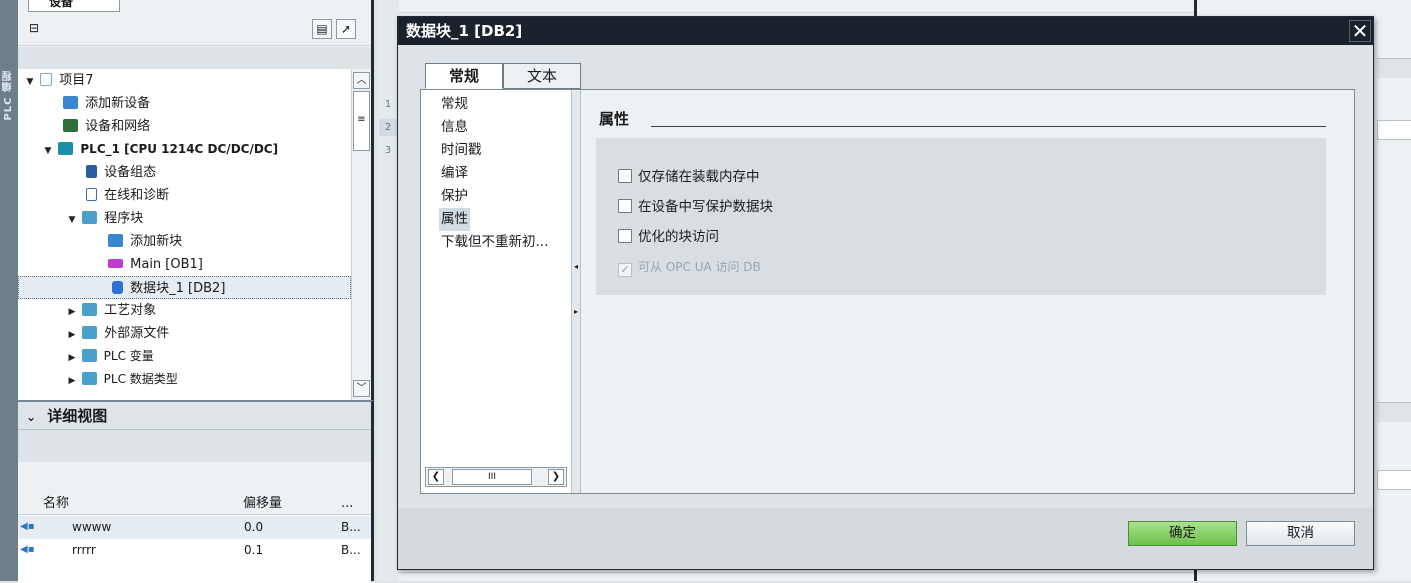 The height and width of the screenshot is (583, 1411). Describe the element at coordinates (322, 29) in the screenshot. I see `list-view-icon: ▤` at that location.